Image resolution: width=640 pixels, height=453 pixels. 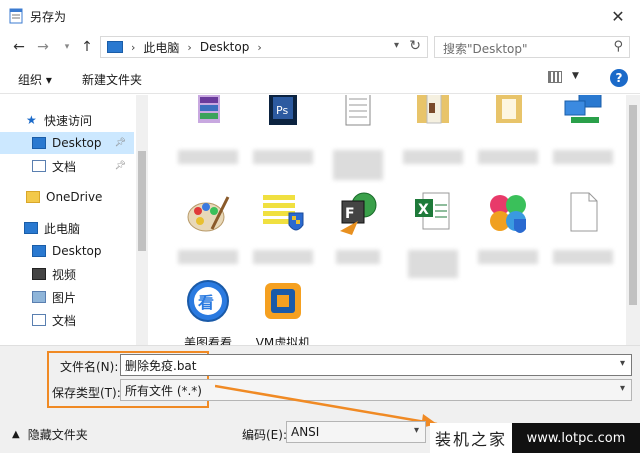 What do you see at coordinates (161, 365) in the screenshot?
I see `filename-value: 删除免疫.bat` at bounding box center [161, 365].